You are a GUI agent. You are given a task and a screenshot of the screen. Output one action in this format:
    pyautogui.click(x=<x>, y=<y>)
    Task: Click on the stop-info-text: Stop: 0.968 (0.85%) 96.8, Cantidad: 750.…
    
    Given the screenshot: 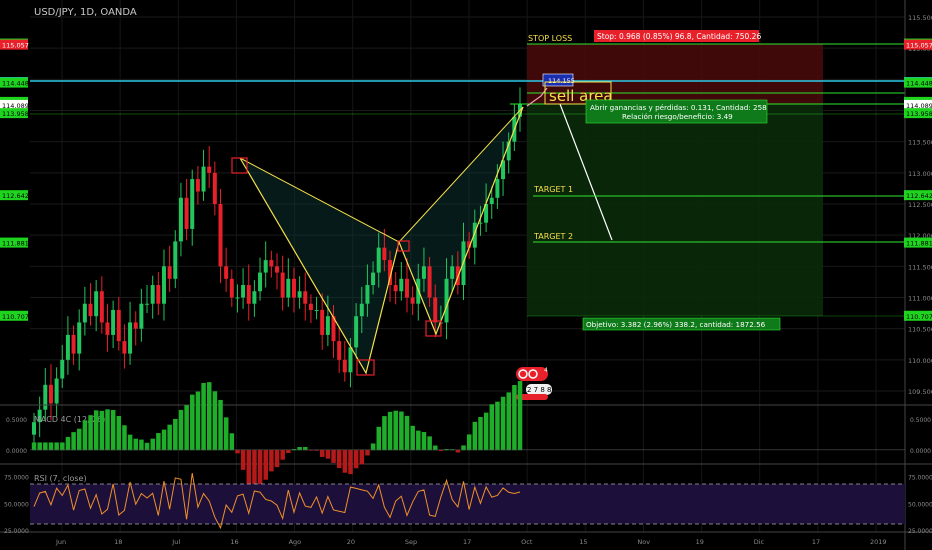 What is the action you would take?
    pyautogui.click(x=679, y=36)
    